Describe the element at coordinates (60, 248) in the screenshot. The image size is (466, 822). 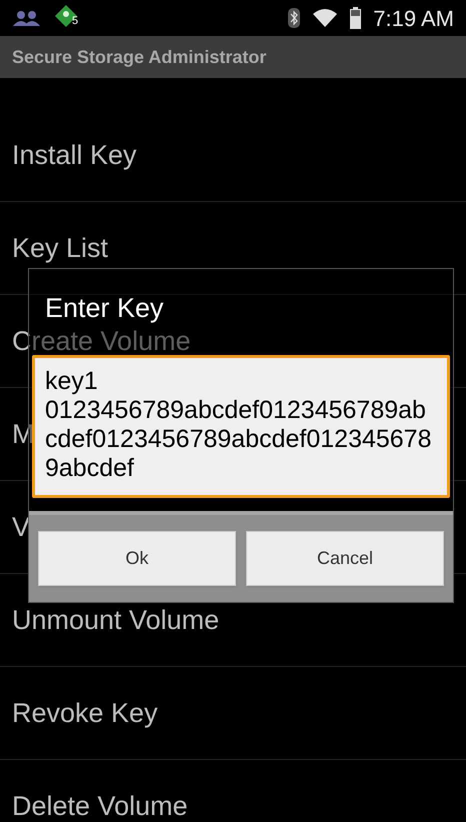
I see `menu-item: Key List` at that location.